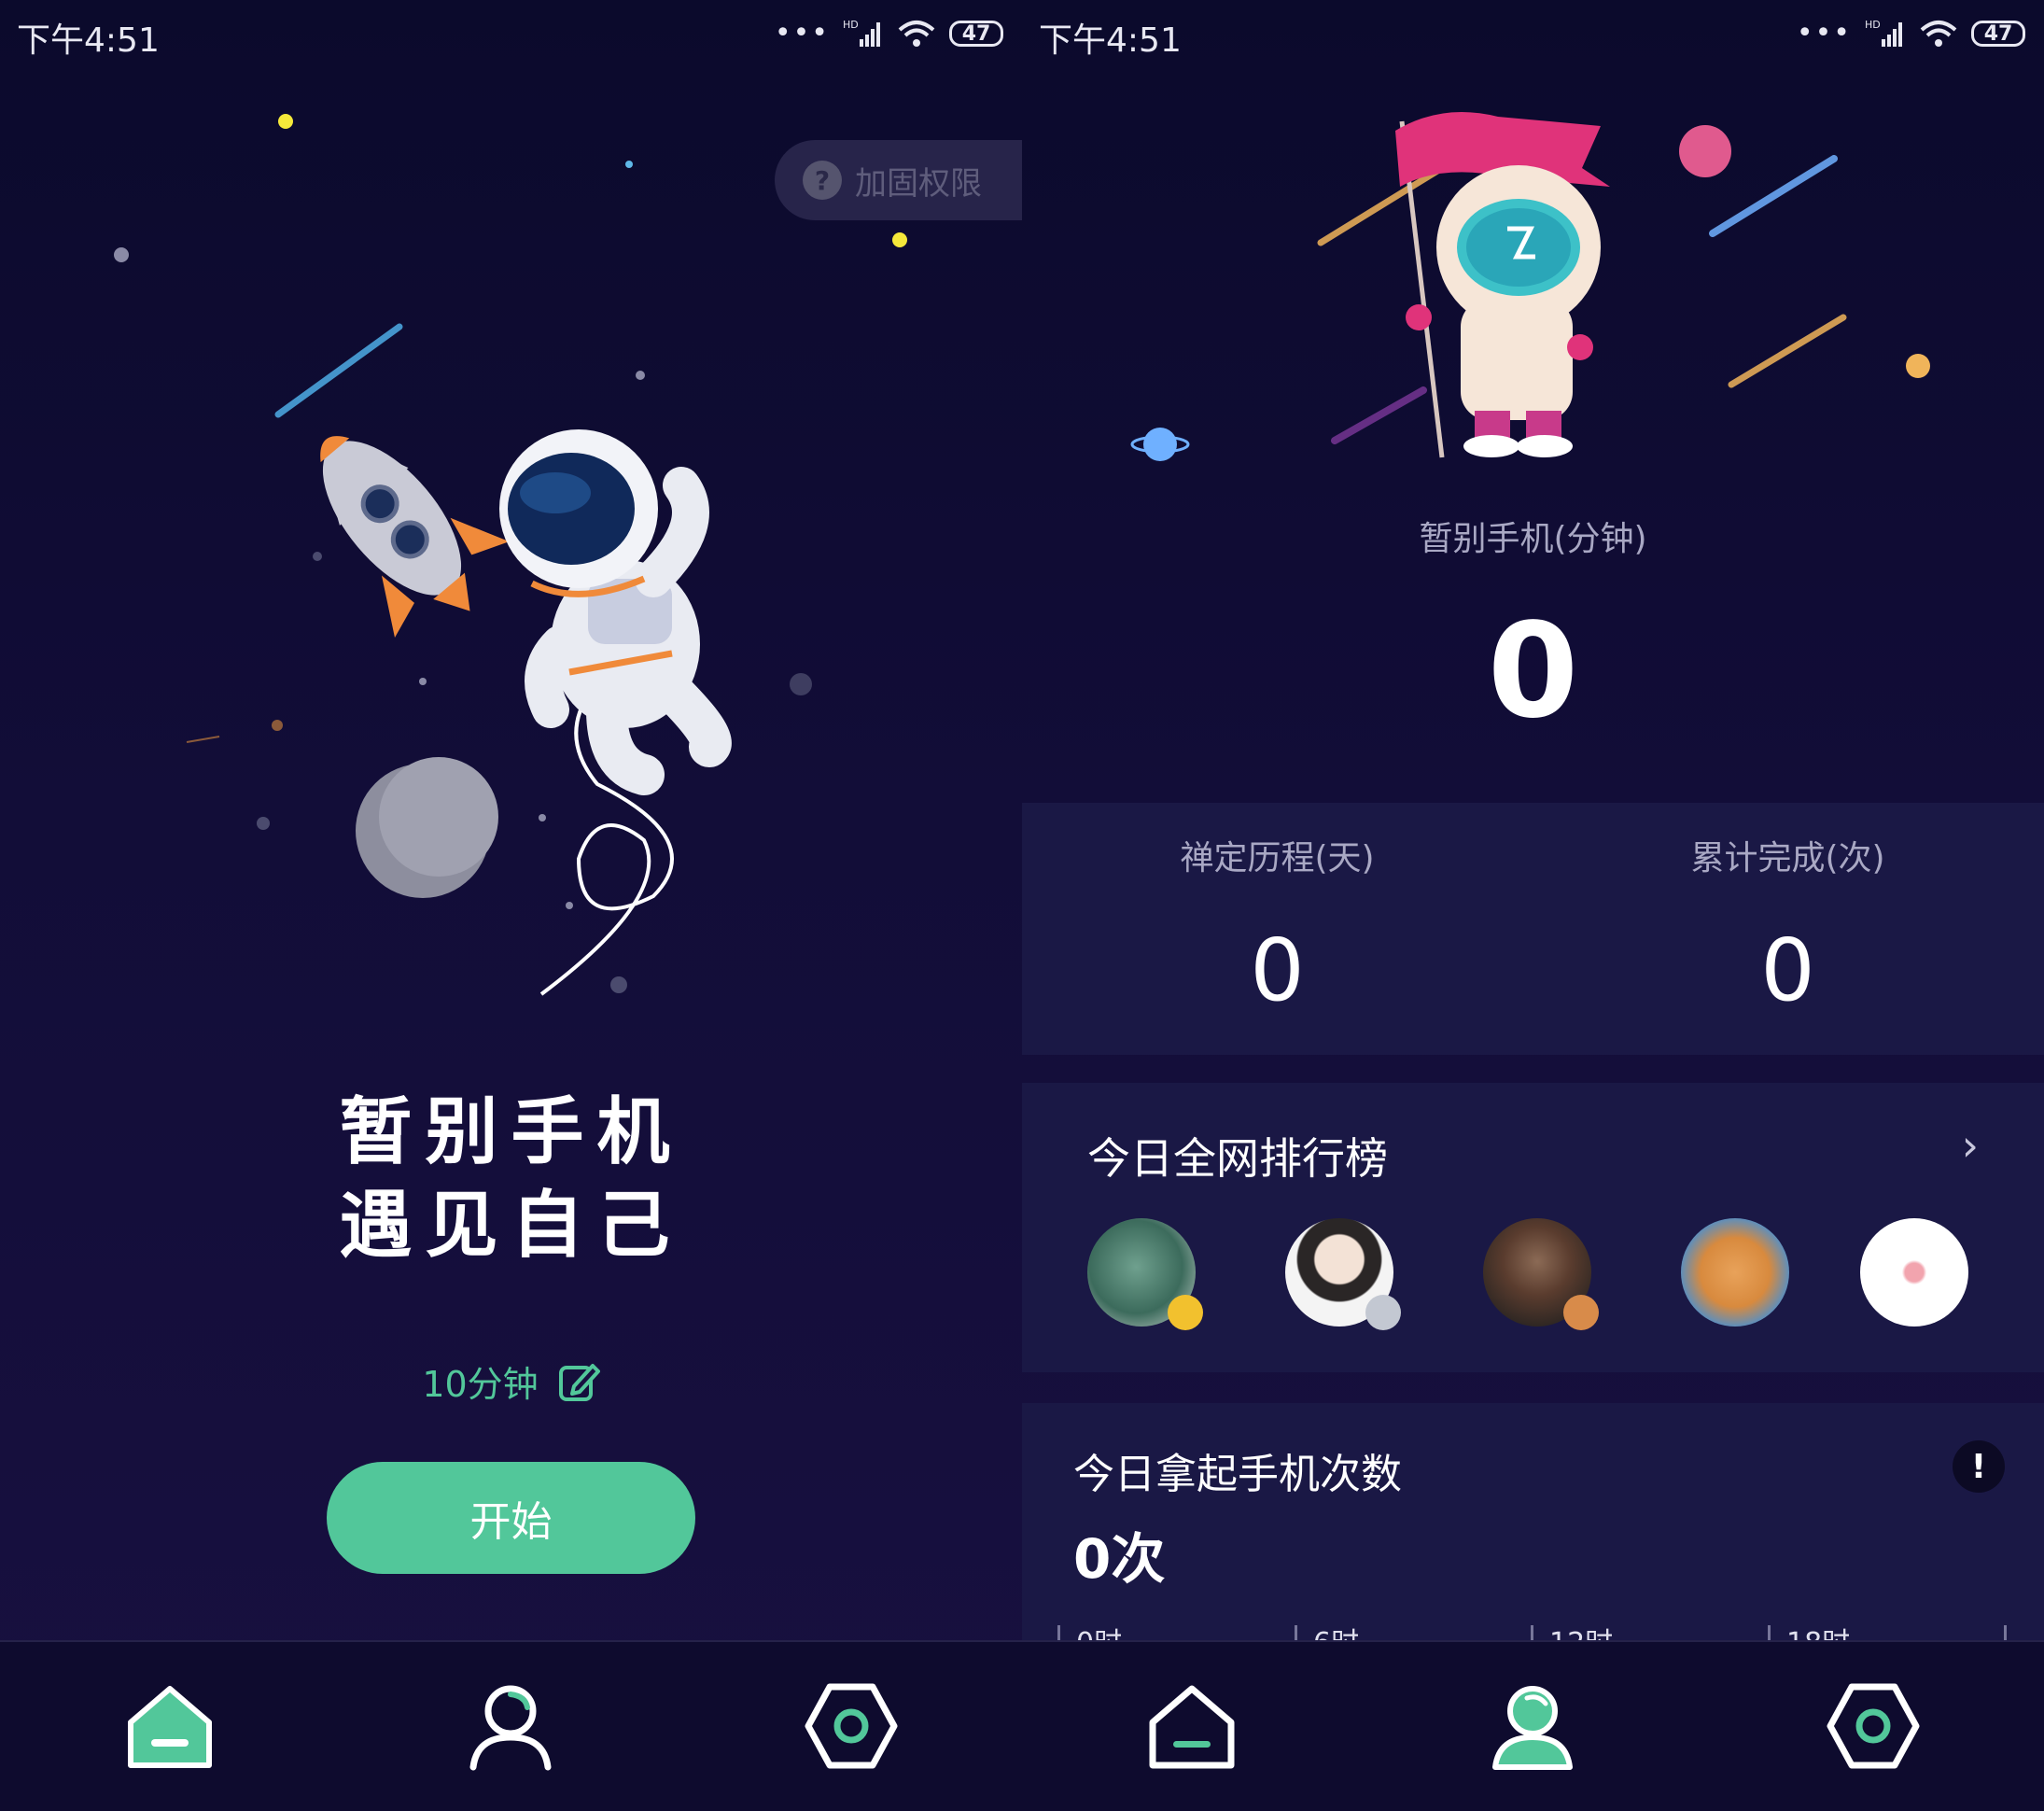 The image size is (2044, 1811). I want to click on stat-label: 禅定历程(天), so click(1277, 858).